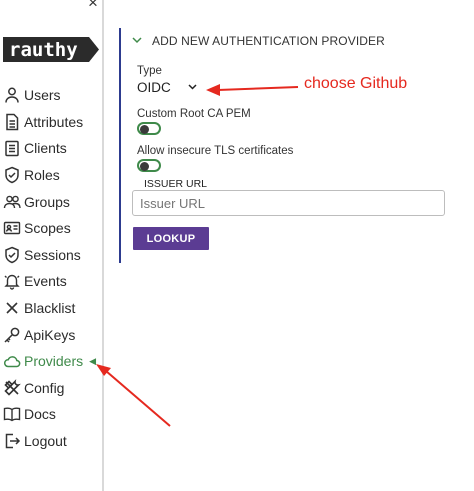  Describe the element at coordinates (12, 202) in the screenshot. I see `people-icon` at that location.